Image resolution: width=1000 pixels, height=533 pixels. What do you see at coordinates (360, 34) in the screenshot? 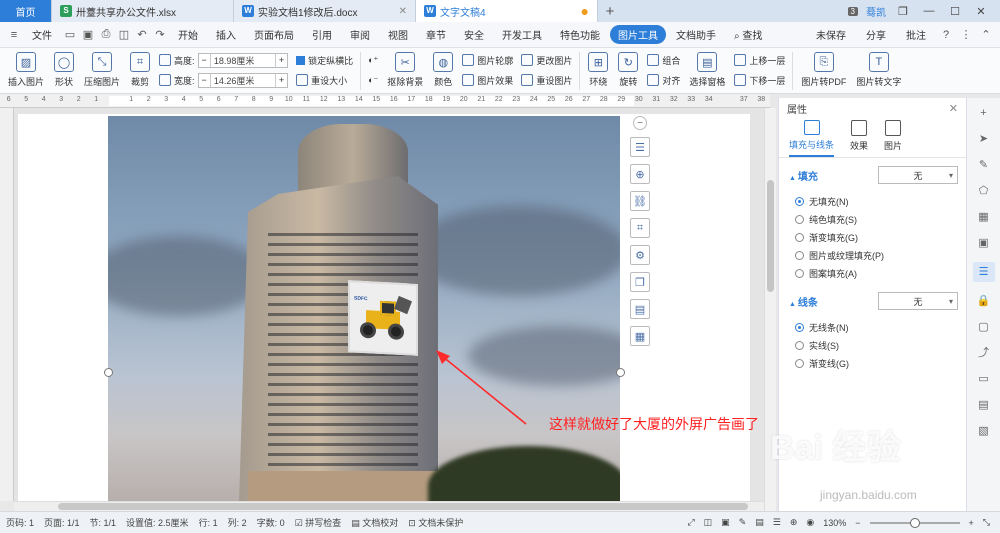
I see `menu-review: 审阅` at bounding box center [360, 34].